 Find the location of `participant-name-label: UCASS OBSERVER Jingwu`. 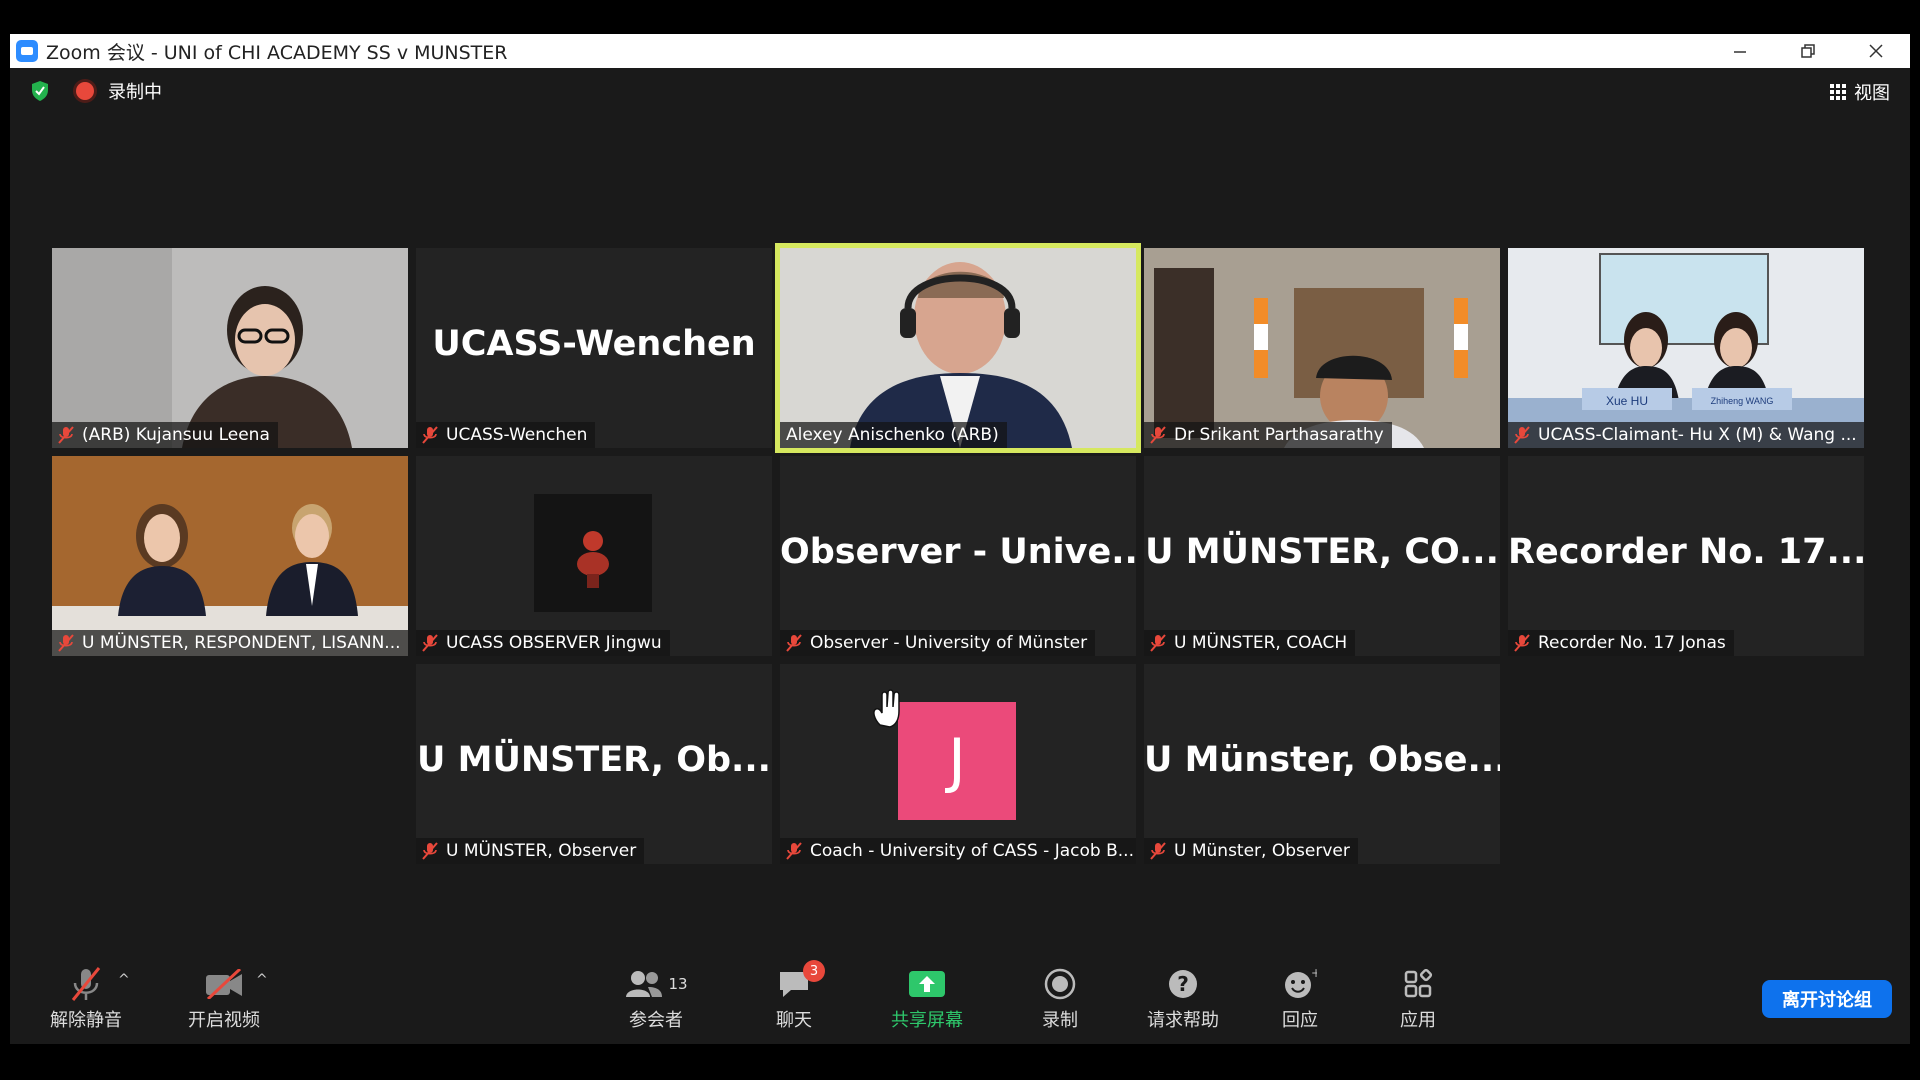

participant-name-label: UCASS OBSERVER Jingwu is located at coordinates (543, 643).